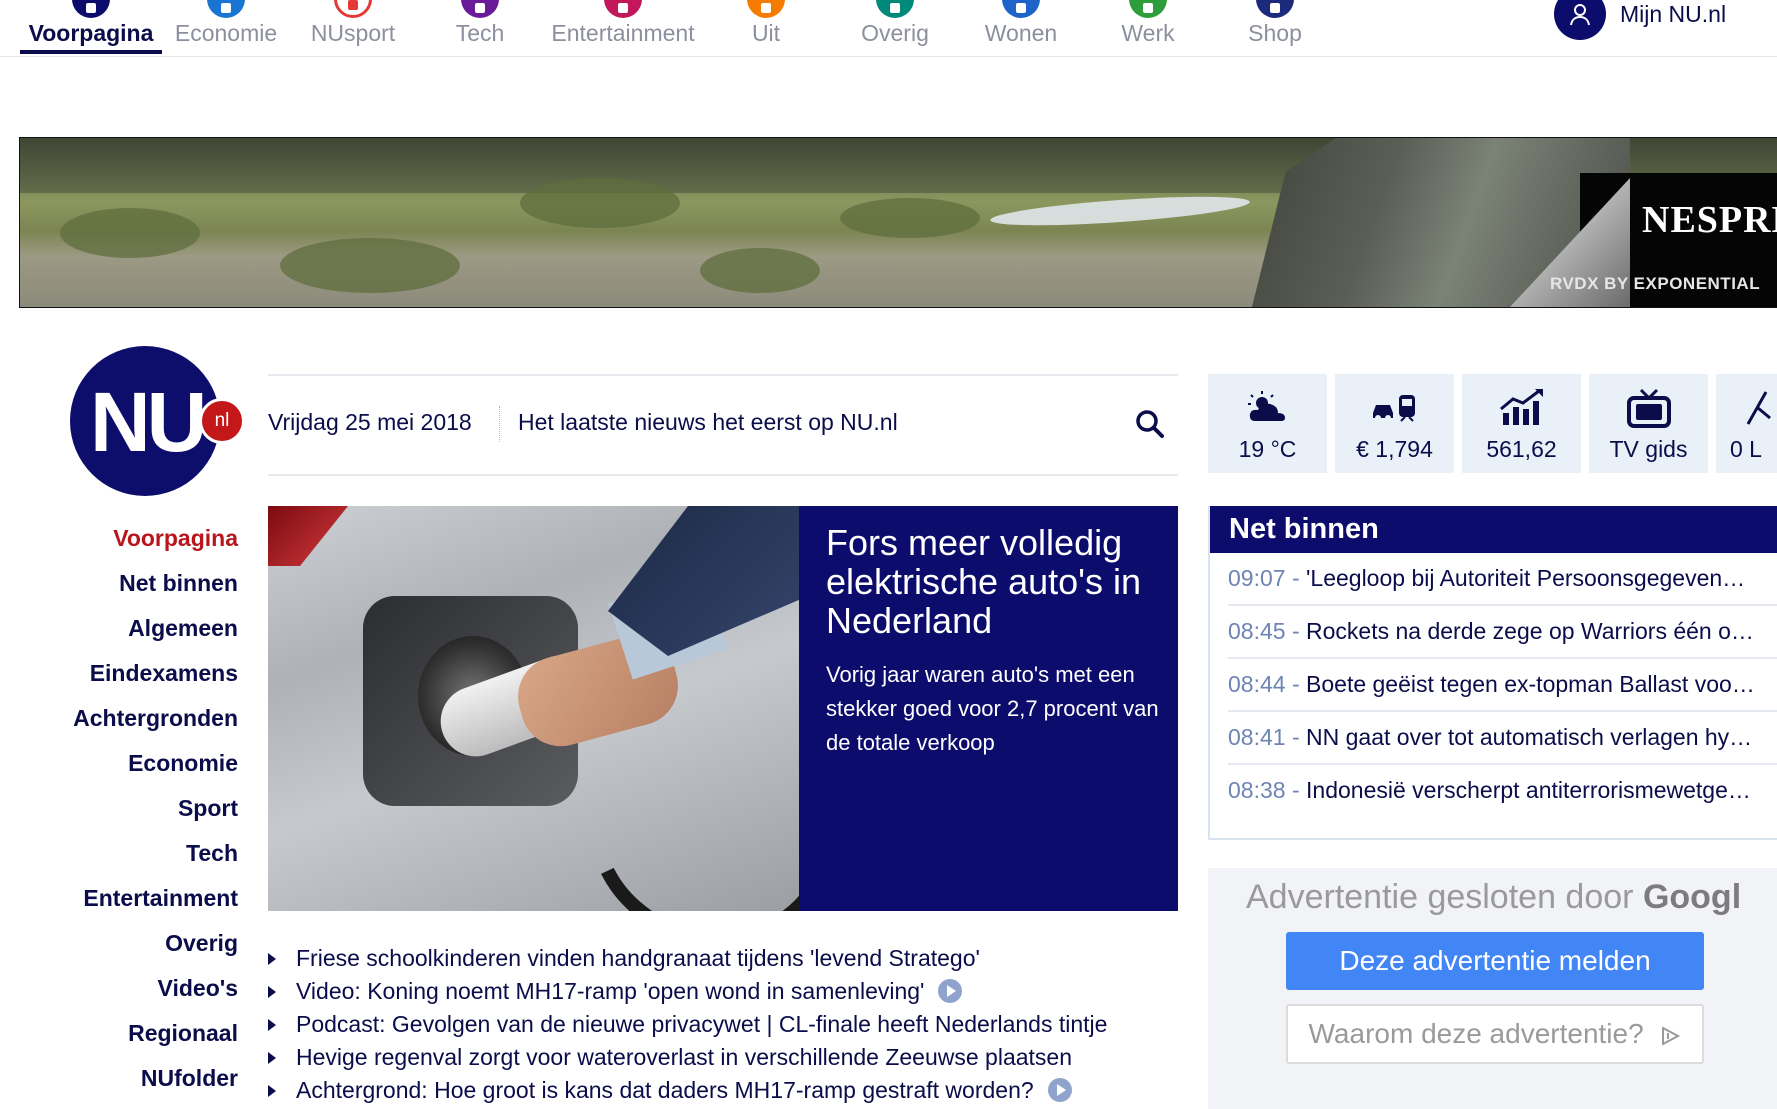 This screenshot has height=1109, width=1777. Describe the element at coordinates (139, 1082) in the screenshot. I see `sidenav-nufolder: NUfolder` at that location.